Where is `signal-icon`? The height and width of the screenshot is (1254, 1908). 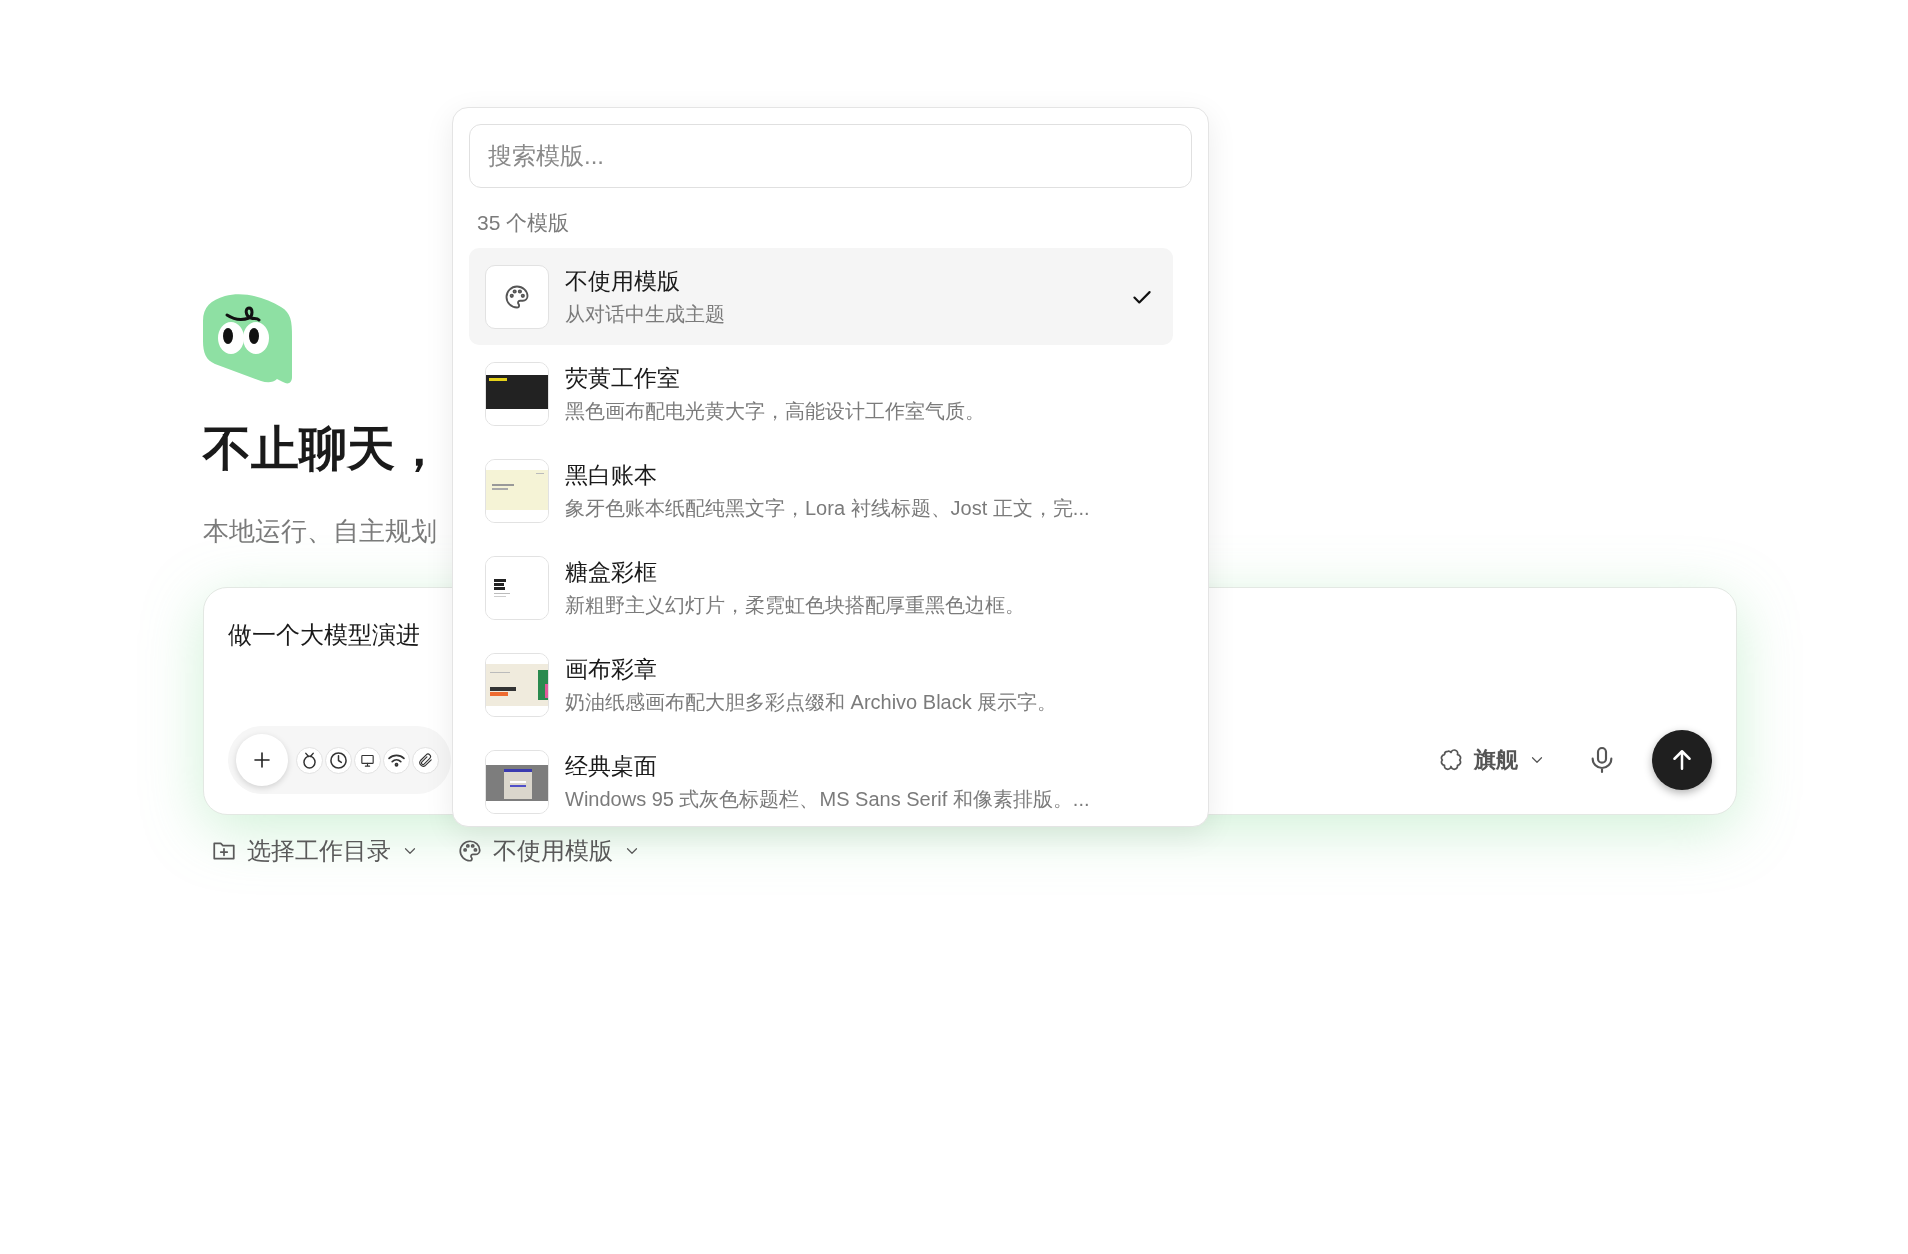 signal-icon is located at coordinates (396, 760).